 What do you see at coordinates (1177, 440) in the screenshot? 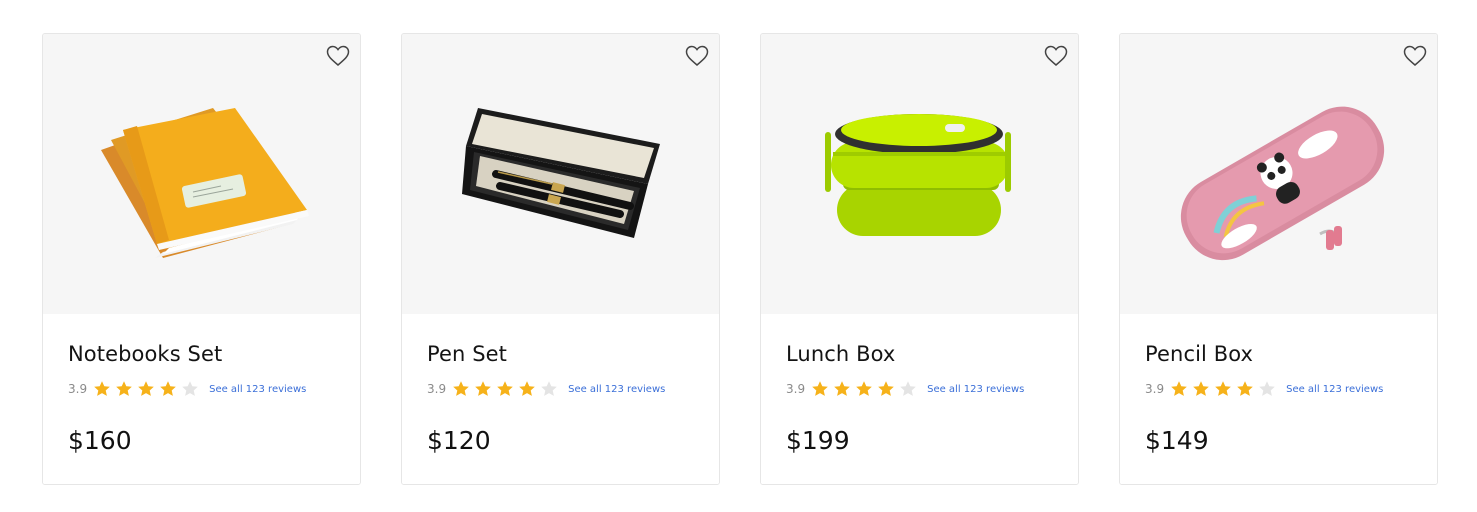
I see `product-price: $149` at bounding box center [1177, 440].